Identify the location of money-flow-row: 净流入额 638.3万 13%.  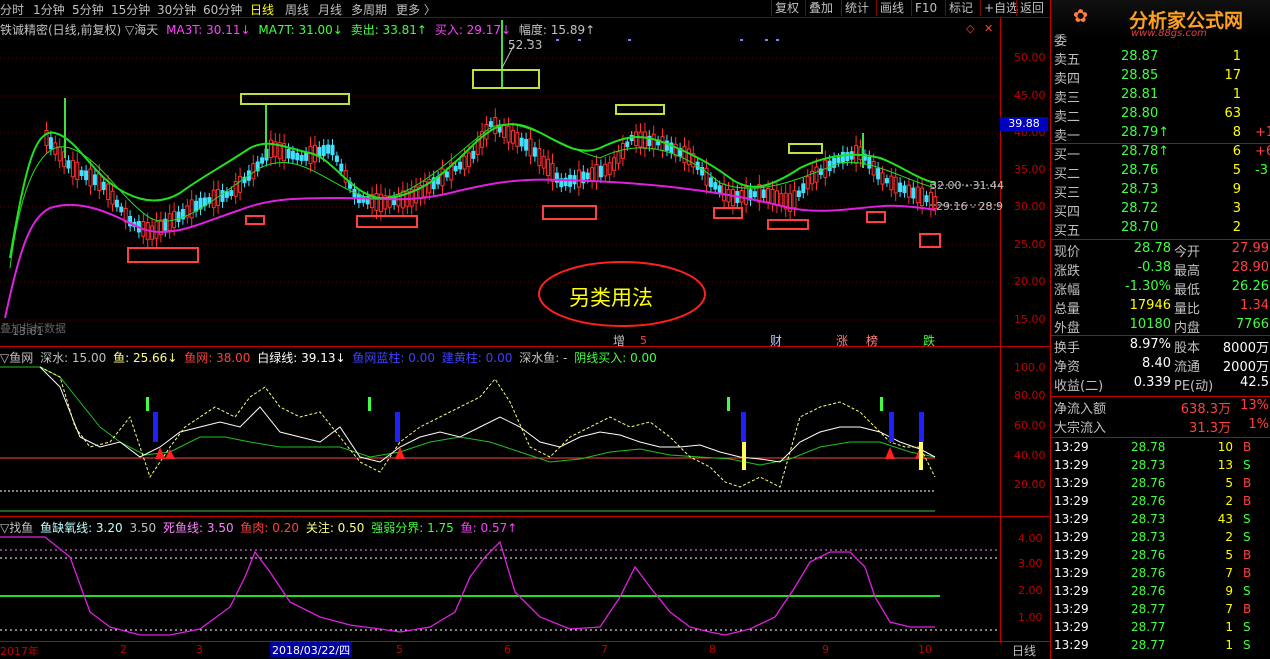
(1160, 407).